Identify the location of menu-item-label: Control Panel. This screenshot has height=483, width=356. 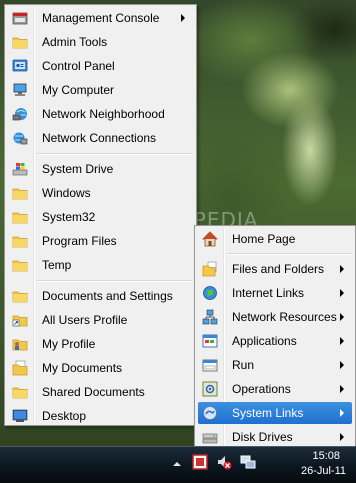
(78, 66).